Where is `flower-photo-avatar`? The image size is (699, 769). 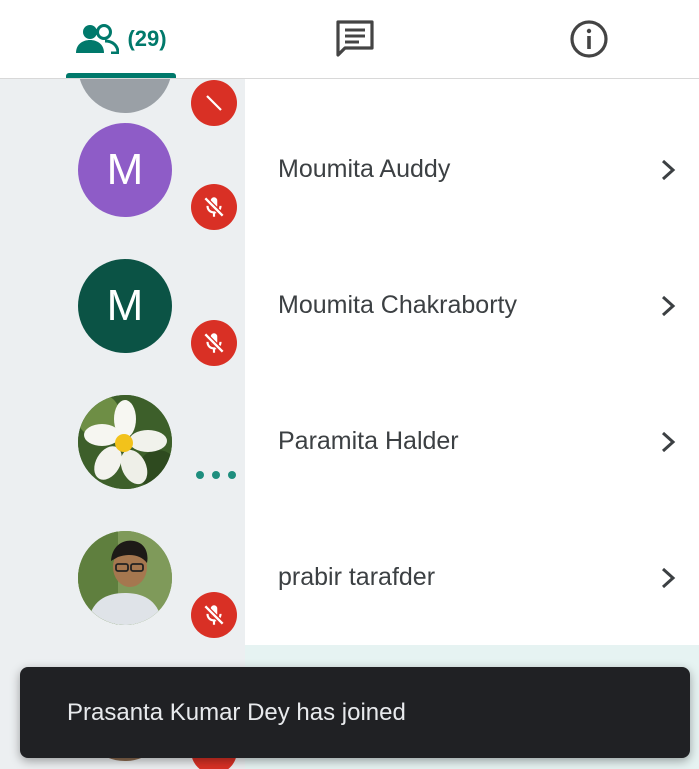
flower-photo-avatar is located at coordinates (125, 442).